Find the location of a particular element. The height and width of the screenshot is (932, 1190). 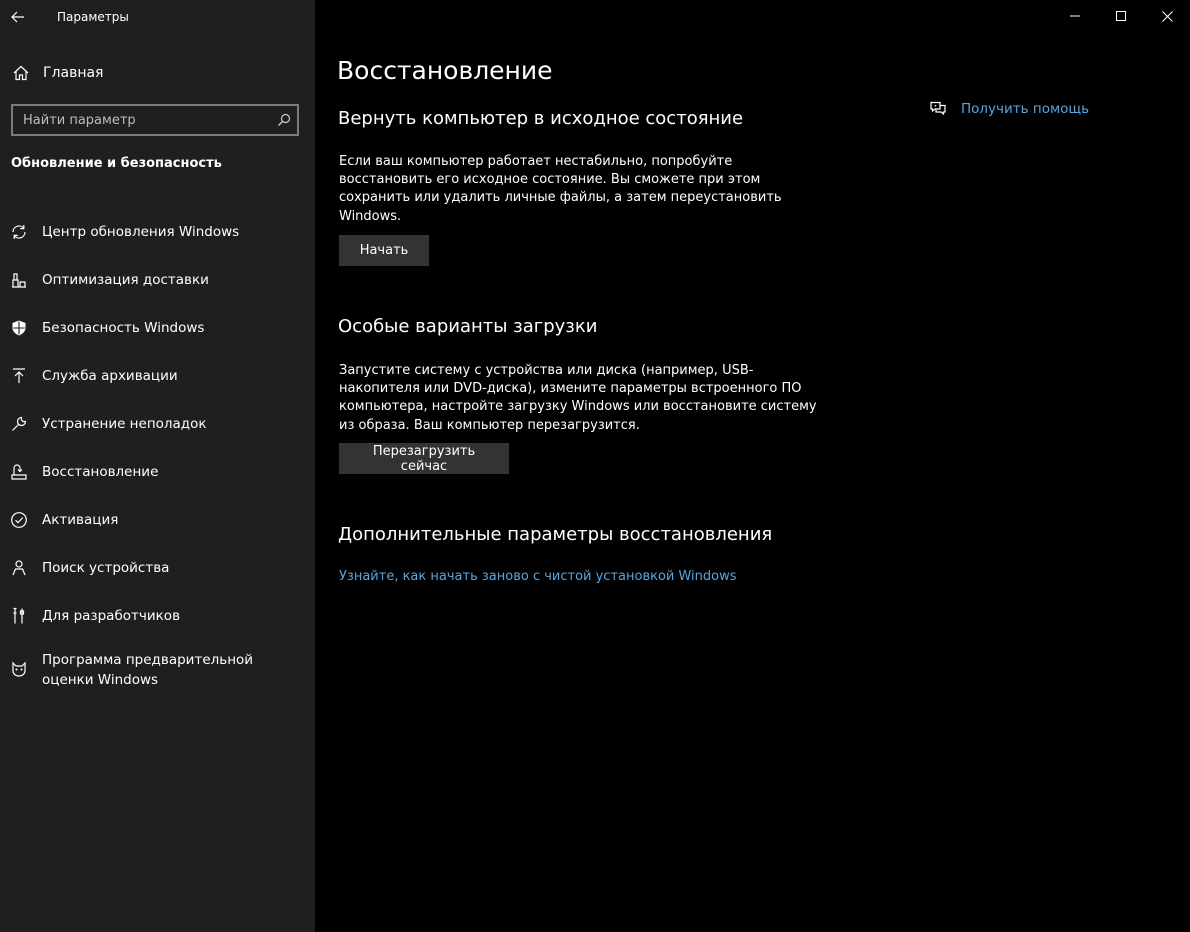

backup-arrow-icon is located at coordinates (19, 376).